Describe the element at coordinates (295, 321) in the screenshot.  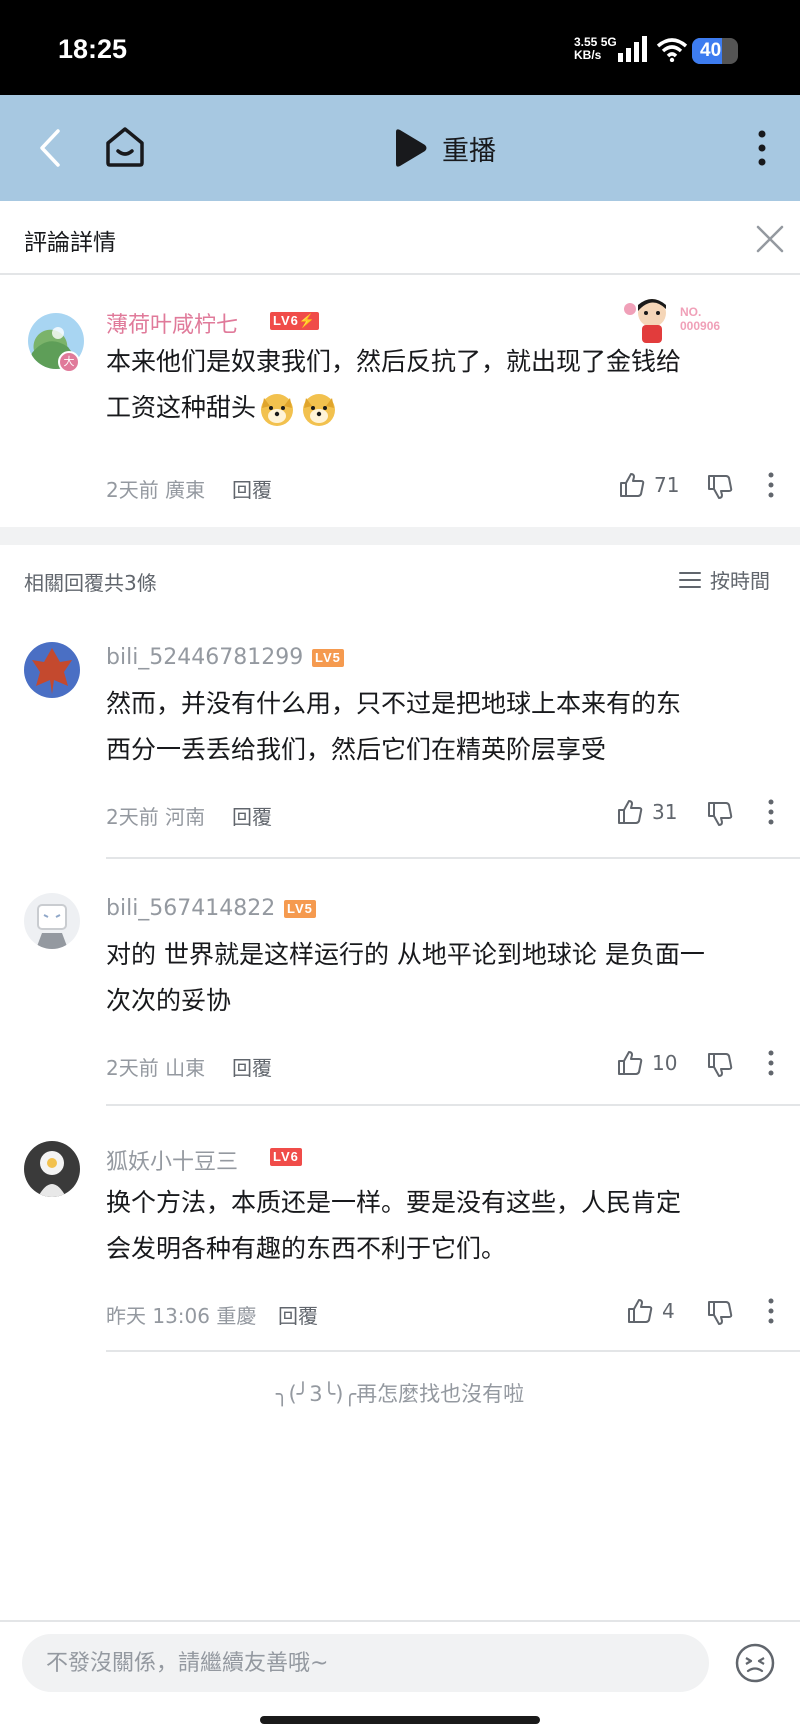
I see `level-badge: LV6⚡` at that location.